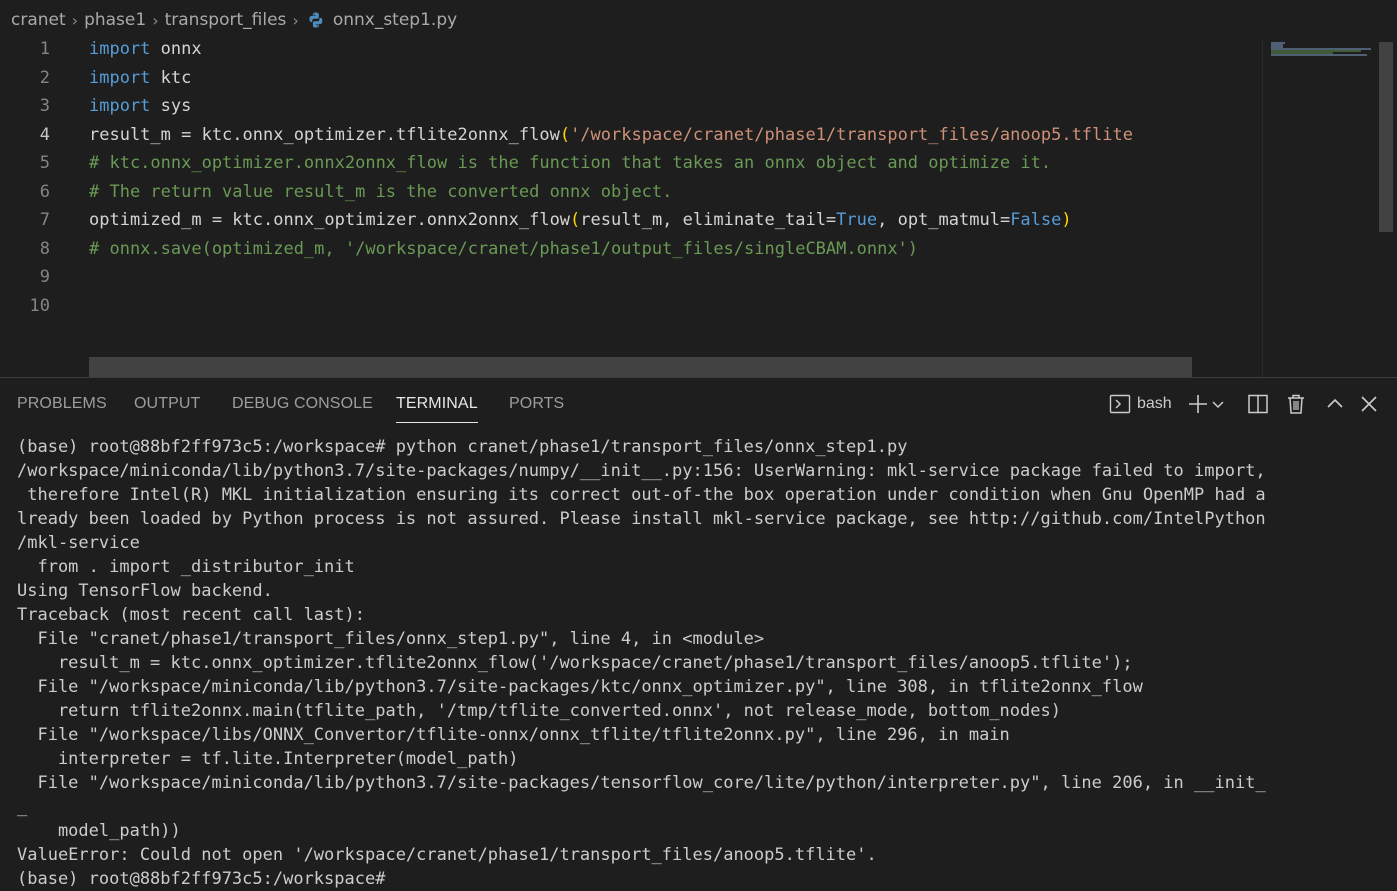 This screenshot has height=891, width=1397. Describe the element at coordinates (708, 220) in the screenshot. I see `code-token: result_m, eliminate_tail=` at that location.